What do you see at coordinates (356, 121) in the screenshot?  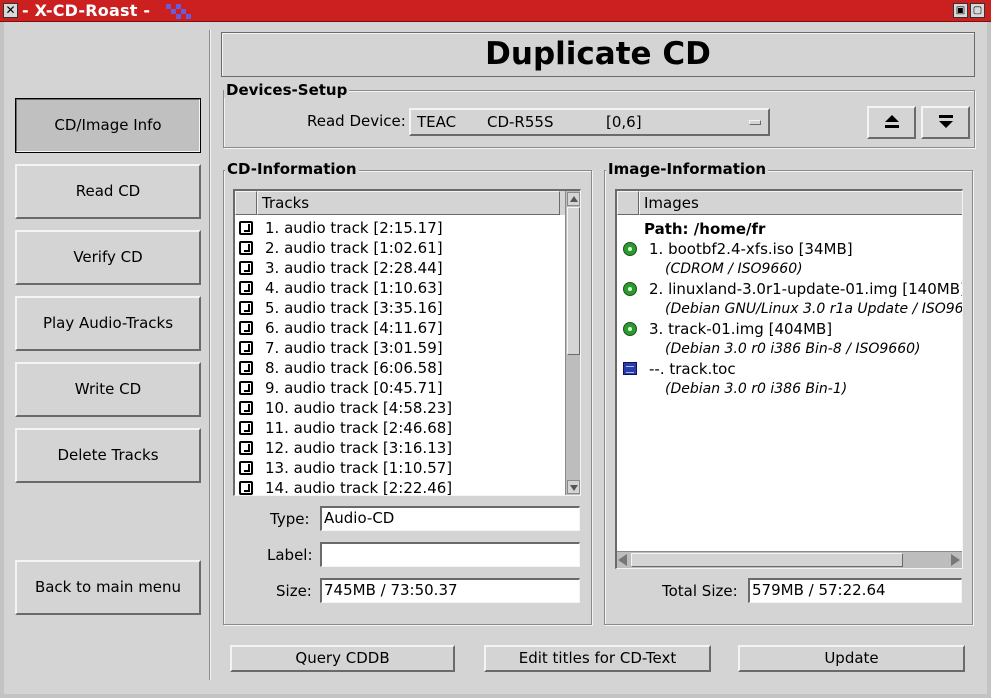 I see `read-device-label: Read Device:` at bounding box center [356, 121].